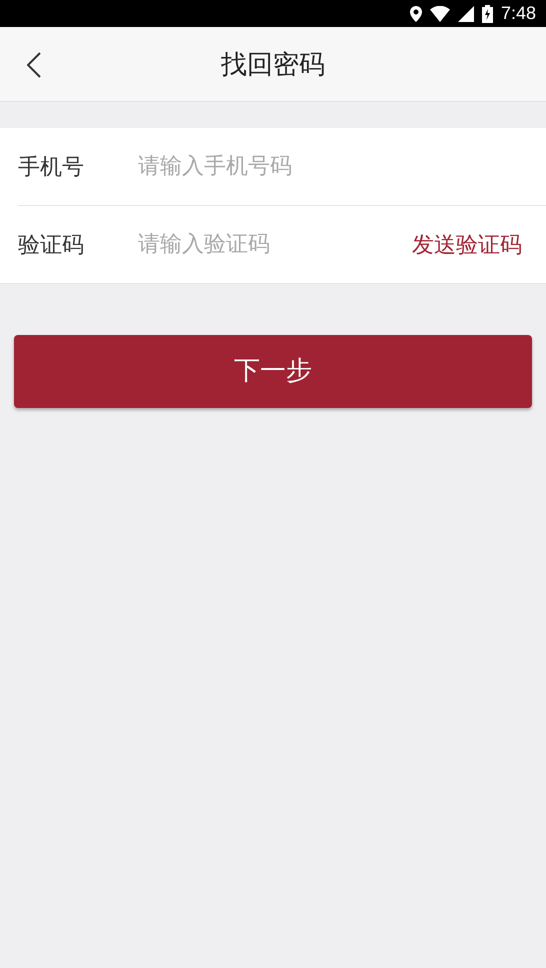 This screenshot has width=546, height=968. I want to click on page-title: 找回密码, so click(273, 65).